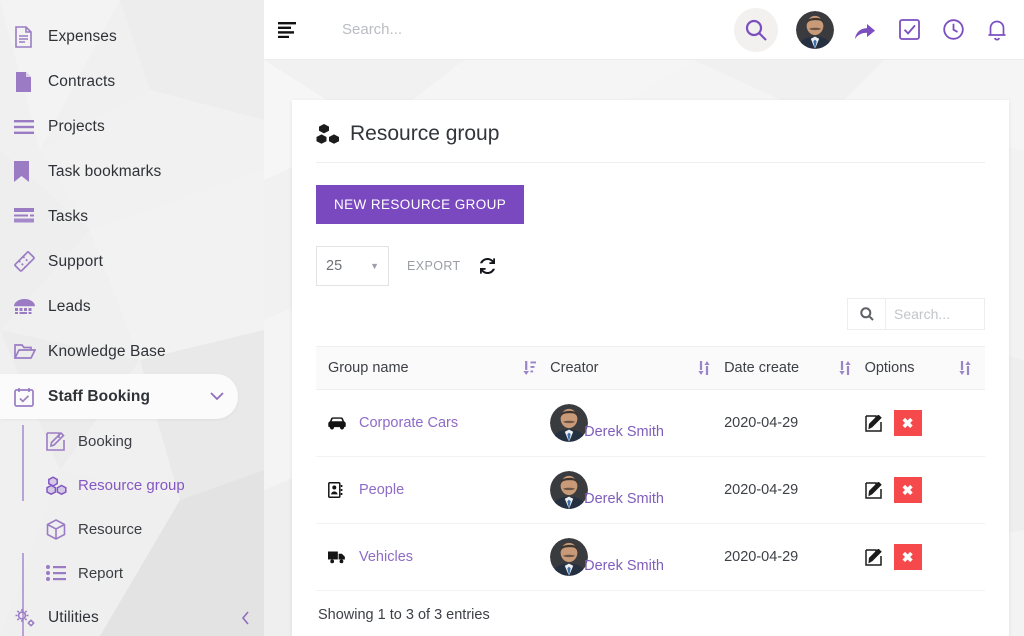  What do you see at coordinates (62, 573) in the screenshot?
I see `list-ul-icon` at bounding box center [62, 573].